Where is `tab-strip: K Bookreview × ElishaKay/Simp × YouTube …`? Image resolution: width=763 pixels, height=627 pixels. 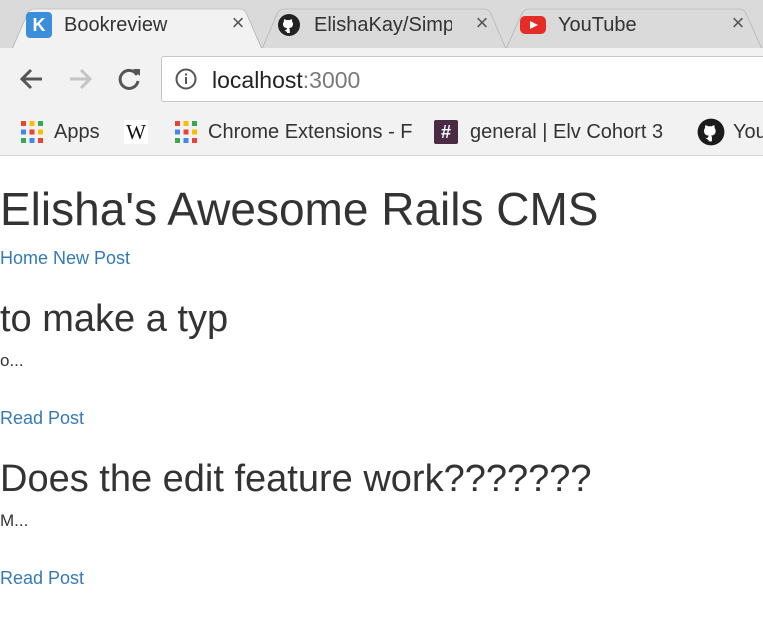 tab-strip: K Bookreview × ElishaKay/Simp × YouTube … is located at coordinates (381, 24).